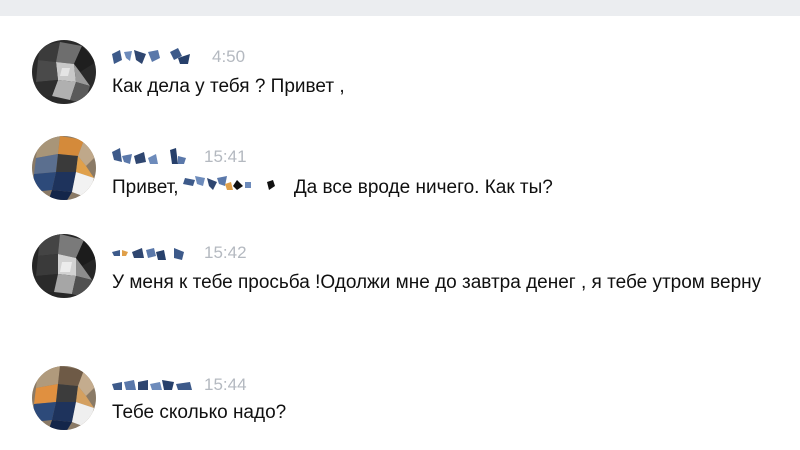 The height and width of the screenshot is (450, 800). Describe the element at coordinates (423, 188) in the screenshot. I see `message-text-part: Да все вроде ничего. Как ты?` at that location.